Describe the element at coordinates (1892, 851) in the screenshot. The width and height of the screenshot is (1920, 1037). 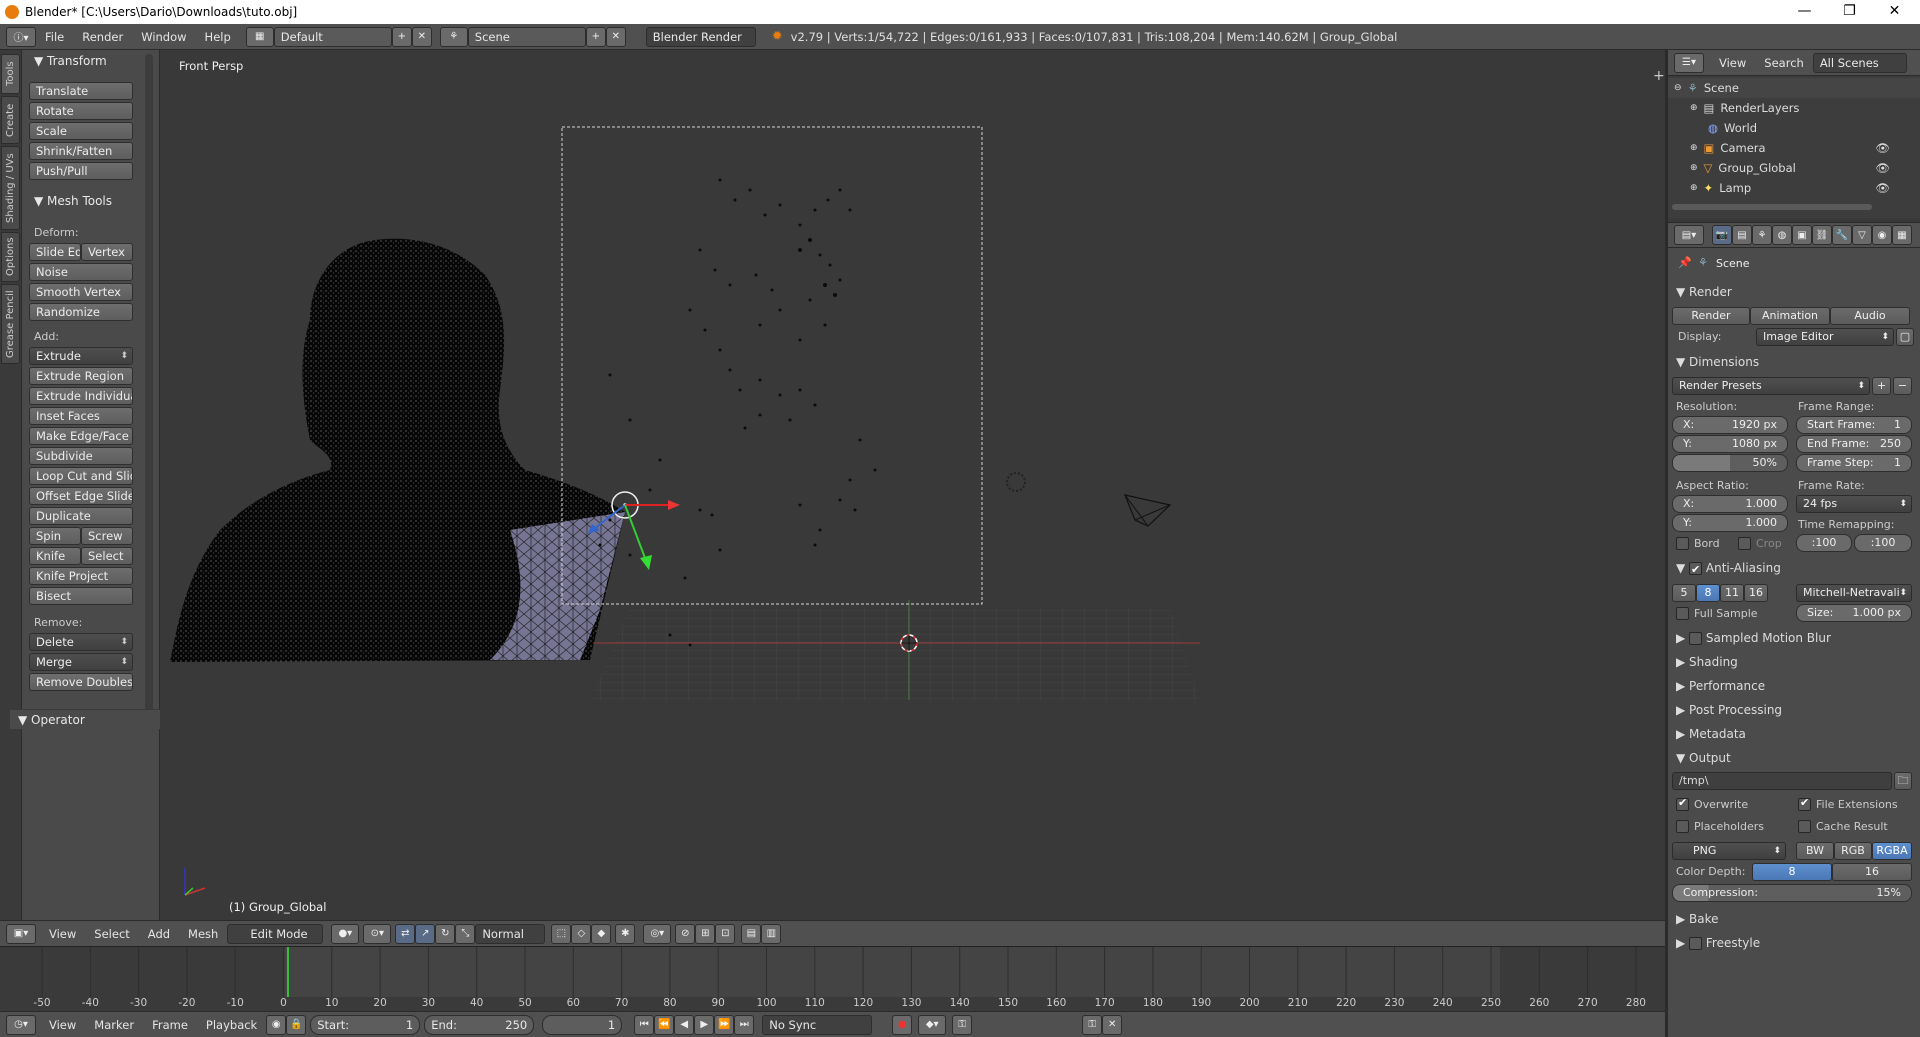
I see `color-rgba-button: RGBA` at that location.